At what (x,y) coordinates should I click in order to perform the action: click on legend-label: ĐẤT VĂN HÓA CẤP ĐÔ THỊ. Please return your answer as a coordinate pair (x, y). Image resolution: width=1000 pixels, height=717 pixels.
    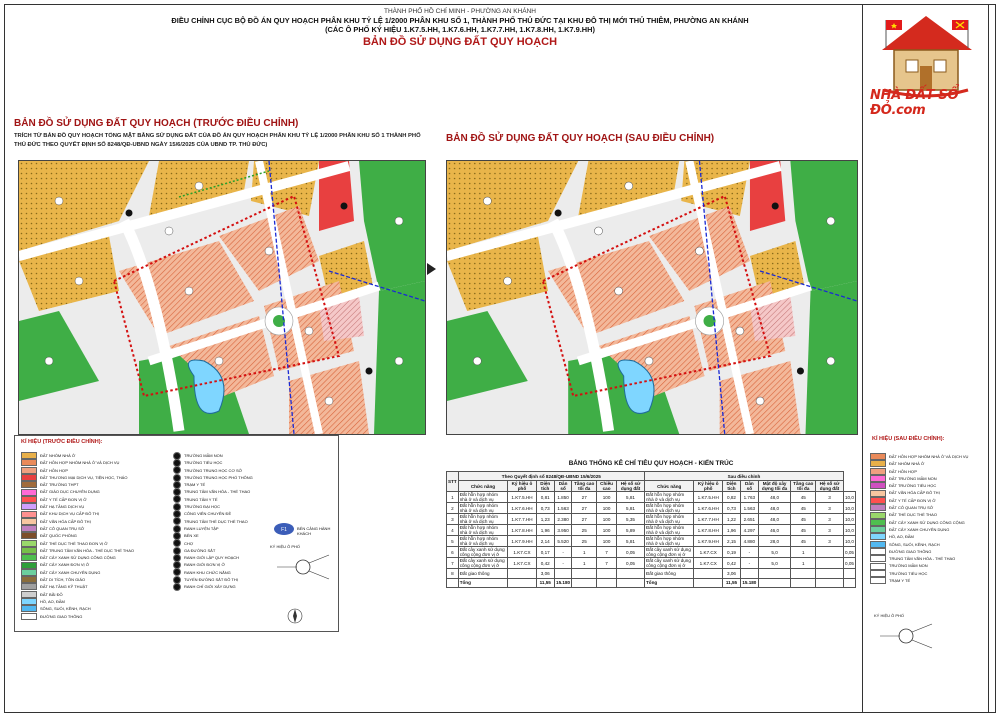
    Looking at the image, I should click on (914, 493).